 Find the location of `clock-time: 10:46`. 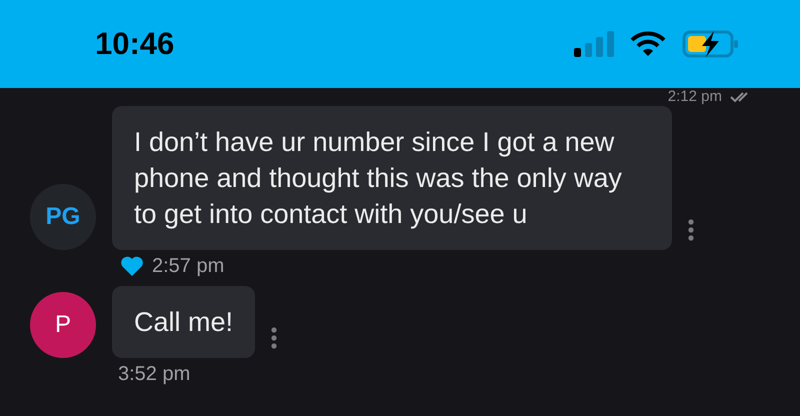

clock-time: 10:46 is located at coordinates (134, 43).